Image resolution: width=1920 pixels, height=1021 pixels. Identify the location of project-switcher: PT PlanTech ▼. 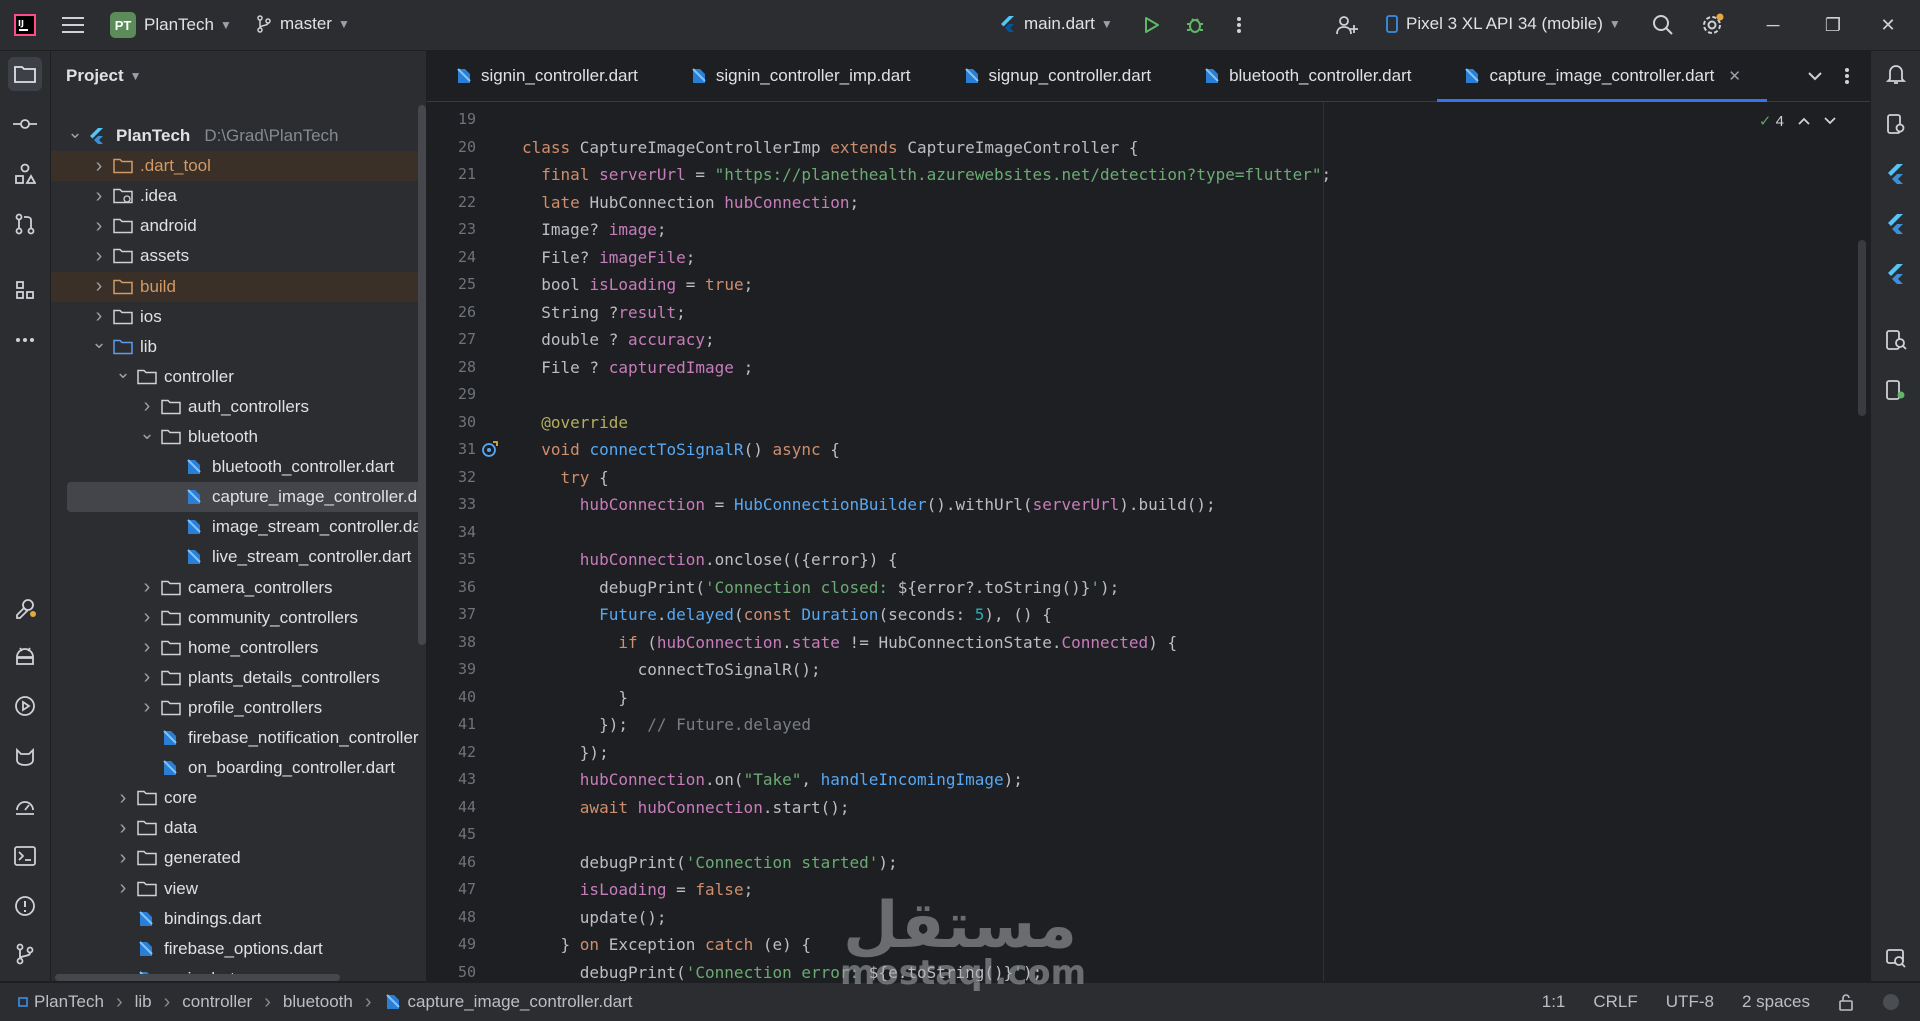
(171, 25).